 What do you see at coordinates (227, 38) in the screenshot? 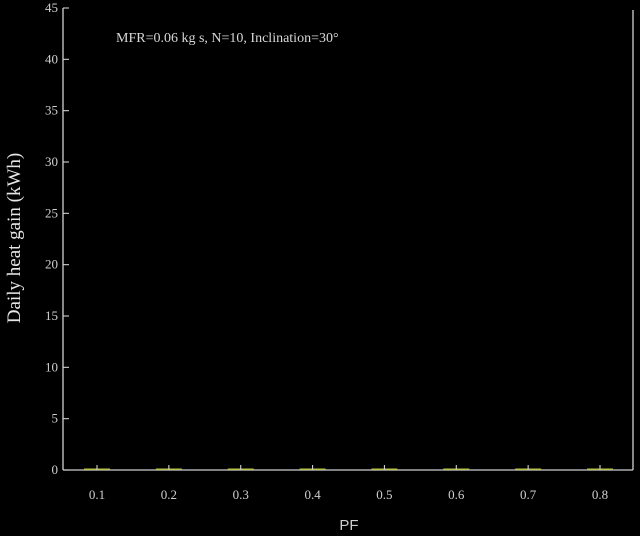
I see `chart-annotation: MFR=0.06 kg s, N=10, Inclination=30°` at bounding box center [227, 38].